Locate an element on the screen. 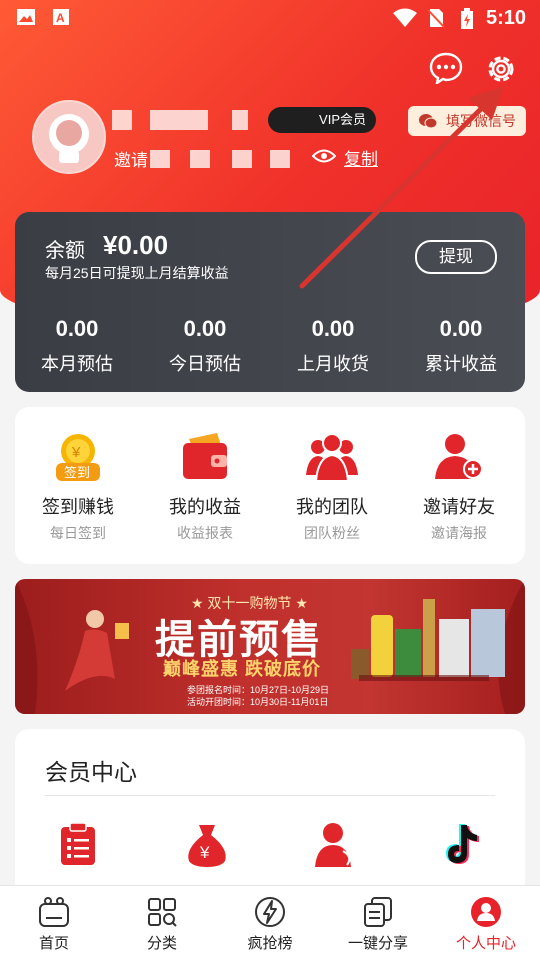 The width and height of the screenshot is (540, 961). clock: 5:10 is located at coordinates (505, 18).